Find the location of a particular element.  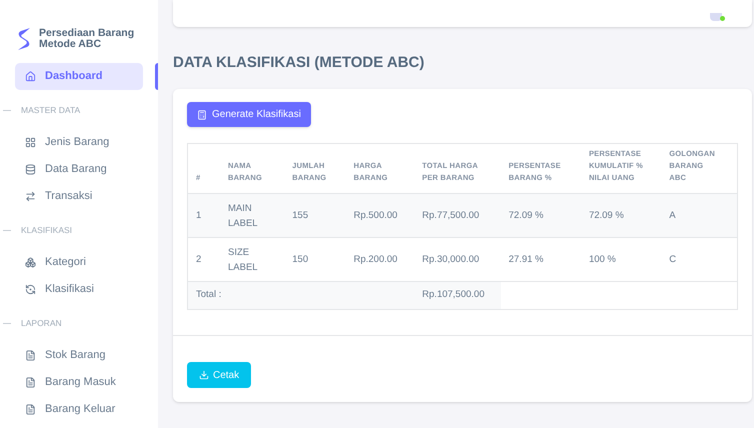

table-cell: 155 is located at coordinates (315, 216).